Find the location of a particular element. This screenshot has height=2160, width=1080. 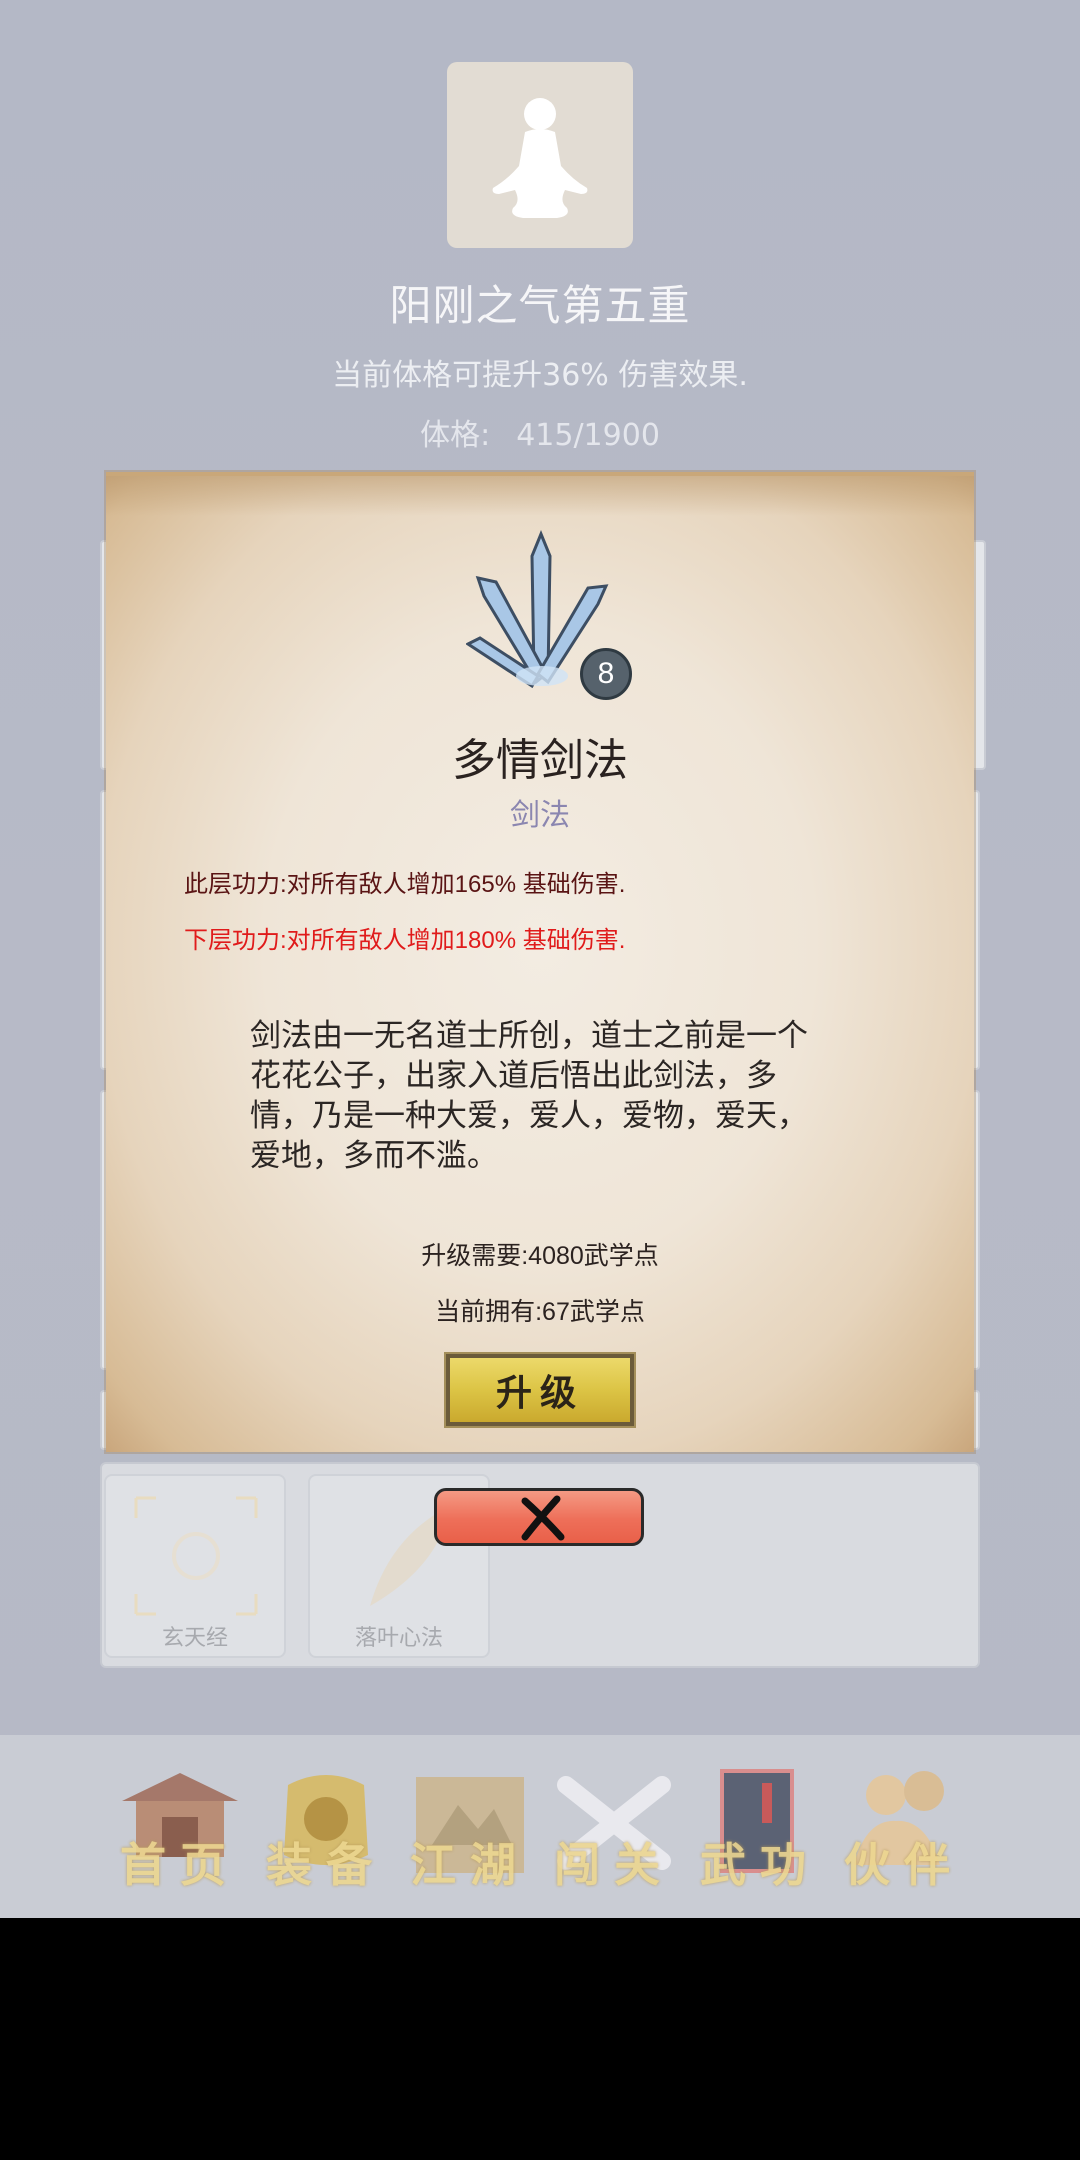

stat-label: 体格: is located at coordinates (455, 435).